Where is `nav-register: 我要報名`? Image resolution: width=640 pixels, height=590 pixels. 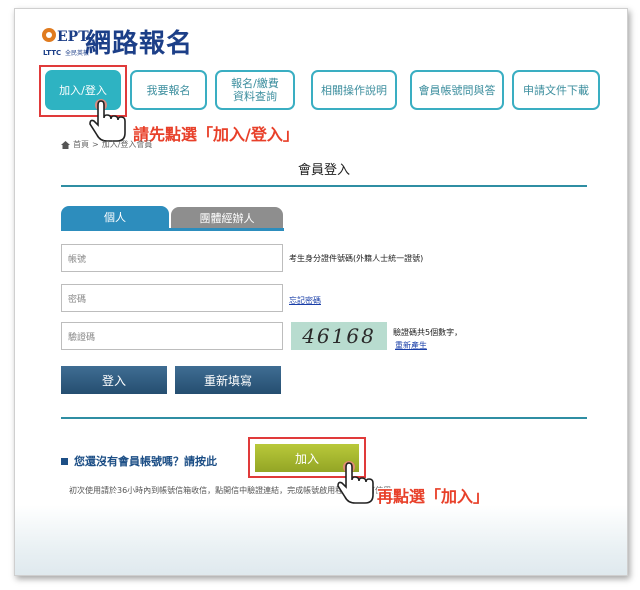
nav-register: 我要報名 is located at coordinates (168, 90).